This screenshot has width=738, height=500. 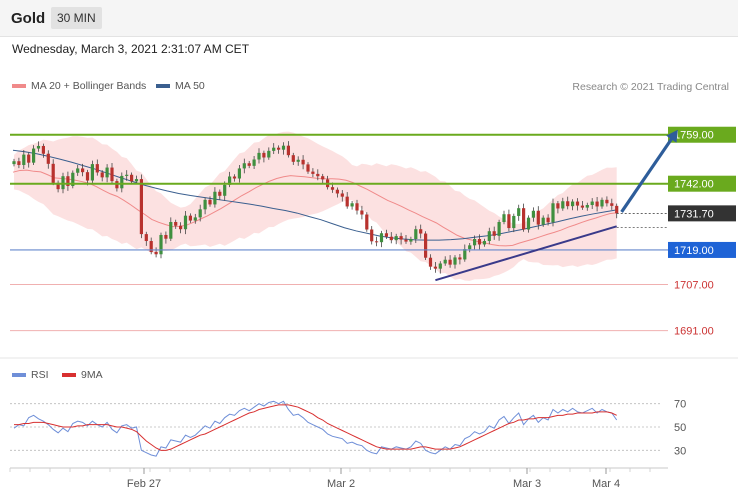 I want to click on rsi-tick-30: 30, so click(x=680, y=451).